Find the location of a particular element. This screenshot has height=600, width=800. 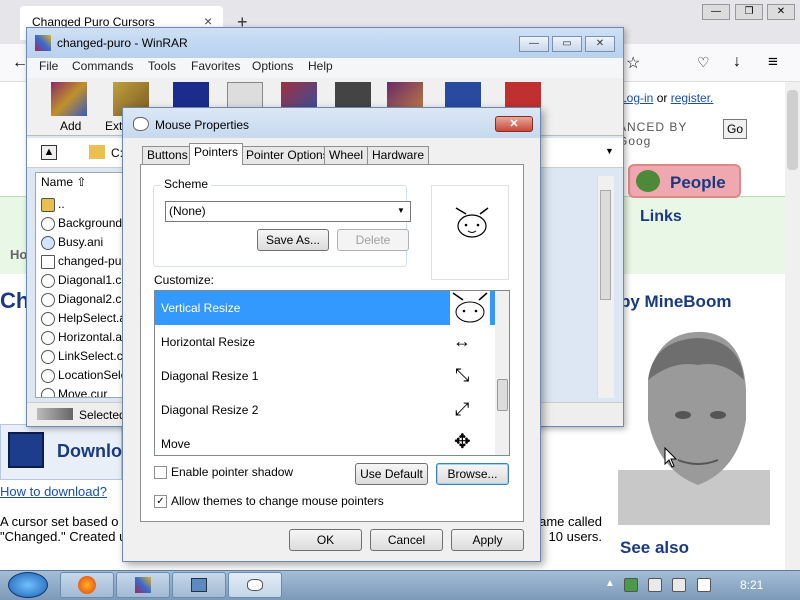

cursor-row: Diagonal Resize 1 ⤡ is located at coordinates (325, 376).